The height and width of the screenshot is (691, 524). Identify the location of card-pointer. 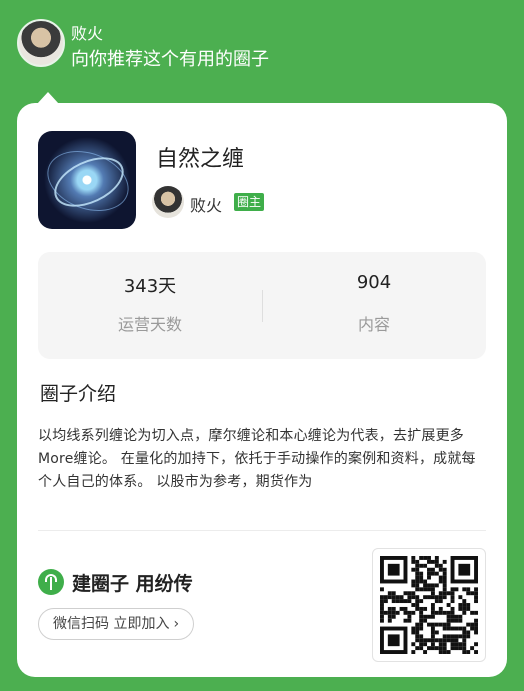
(48, 98).